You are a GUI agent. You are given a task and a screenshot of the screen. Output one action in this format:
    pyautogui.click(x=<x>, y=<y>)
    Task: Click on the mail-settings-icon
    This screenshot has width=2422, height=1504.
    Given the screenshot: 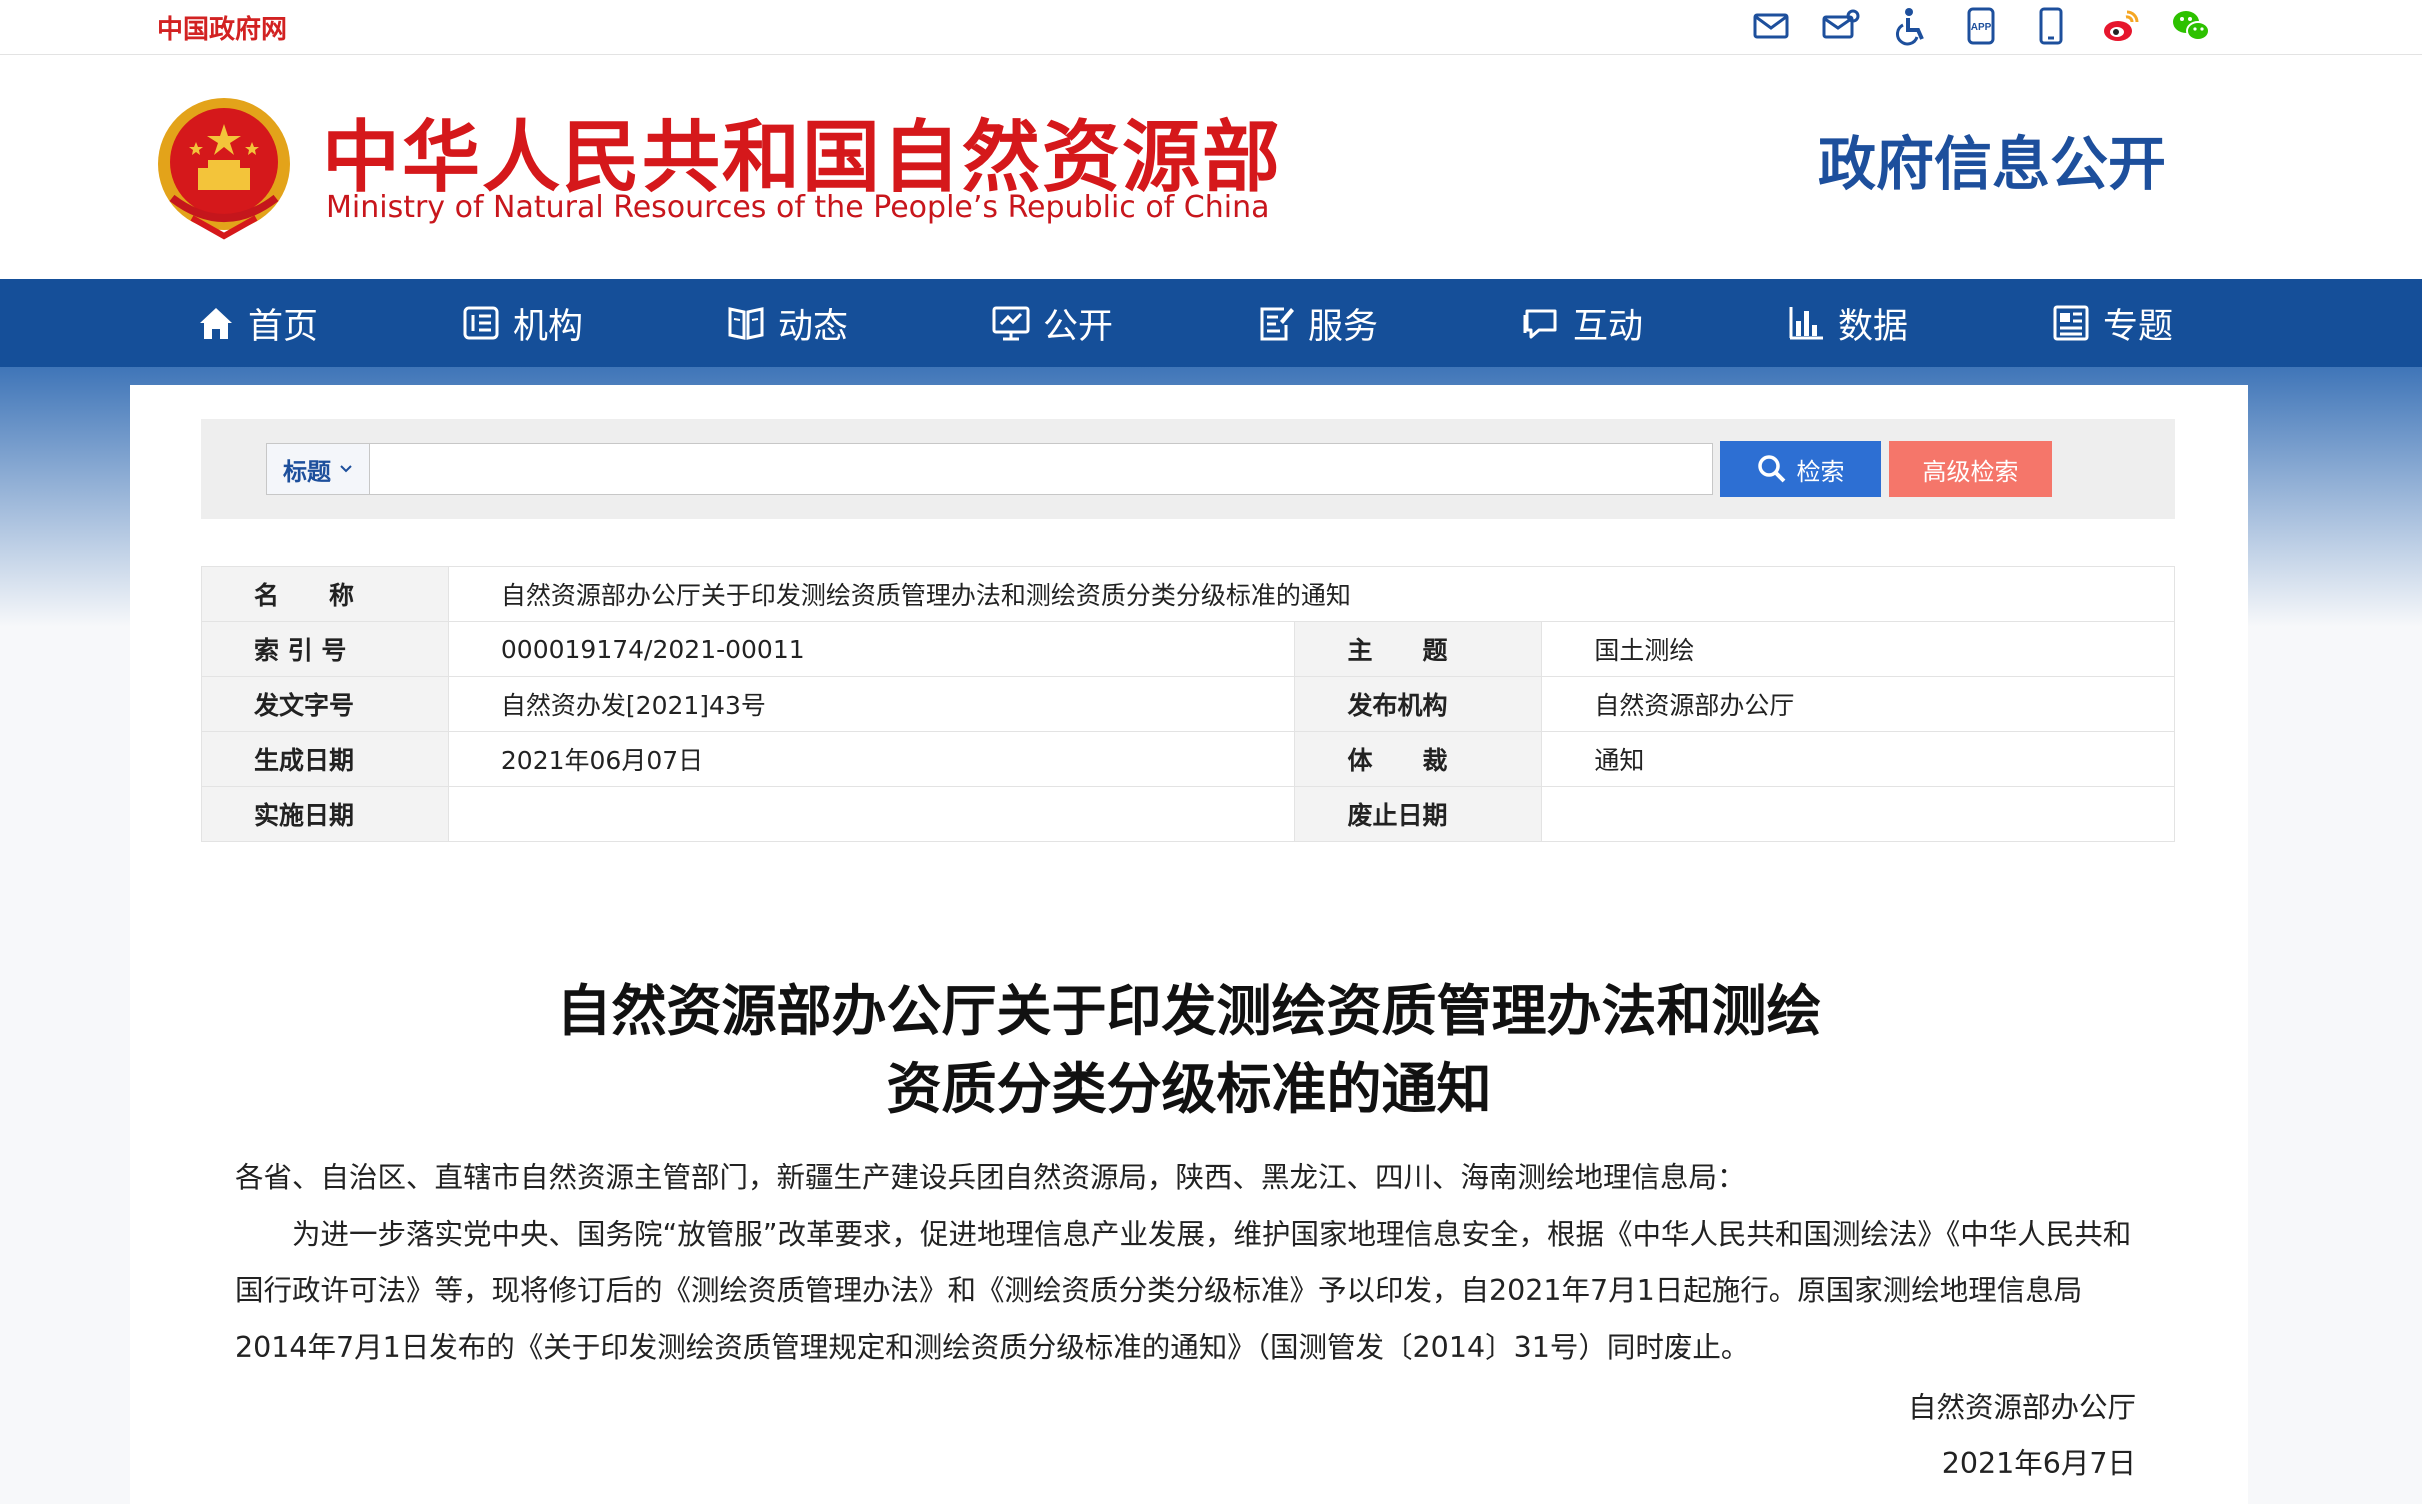 What is the action you would take?
    pyautogui.click(x=1841, y=26)
    